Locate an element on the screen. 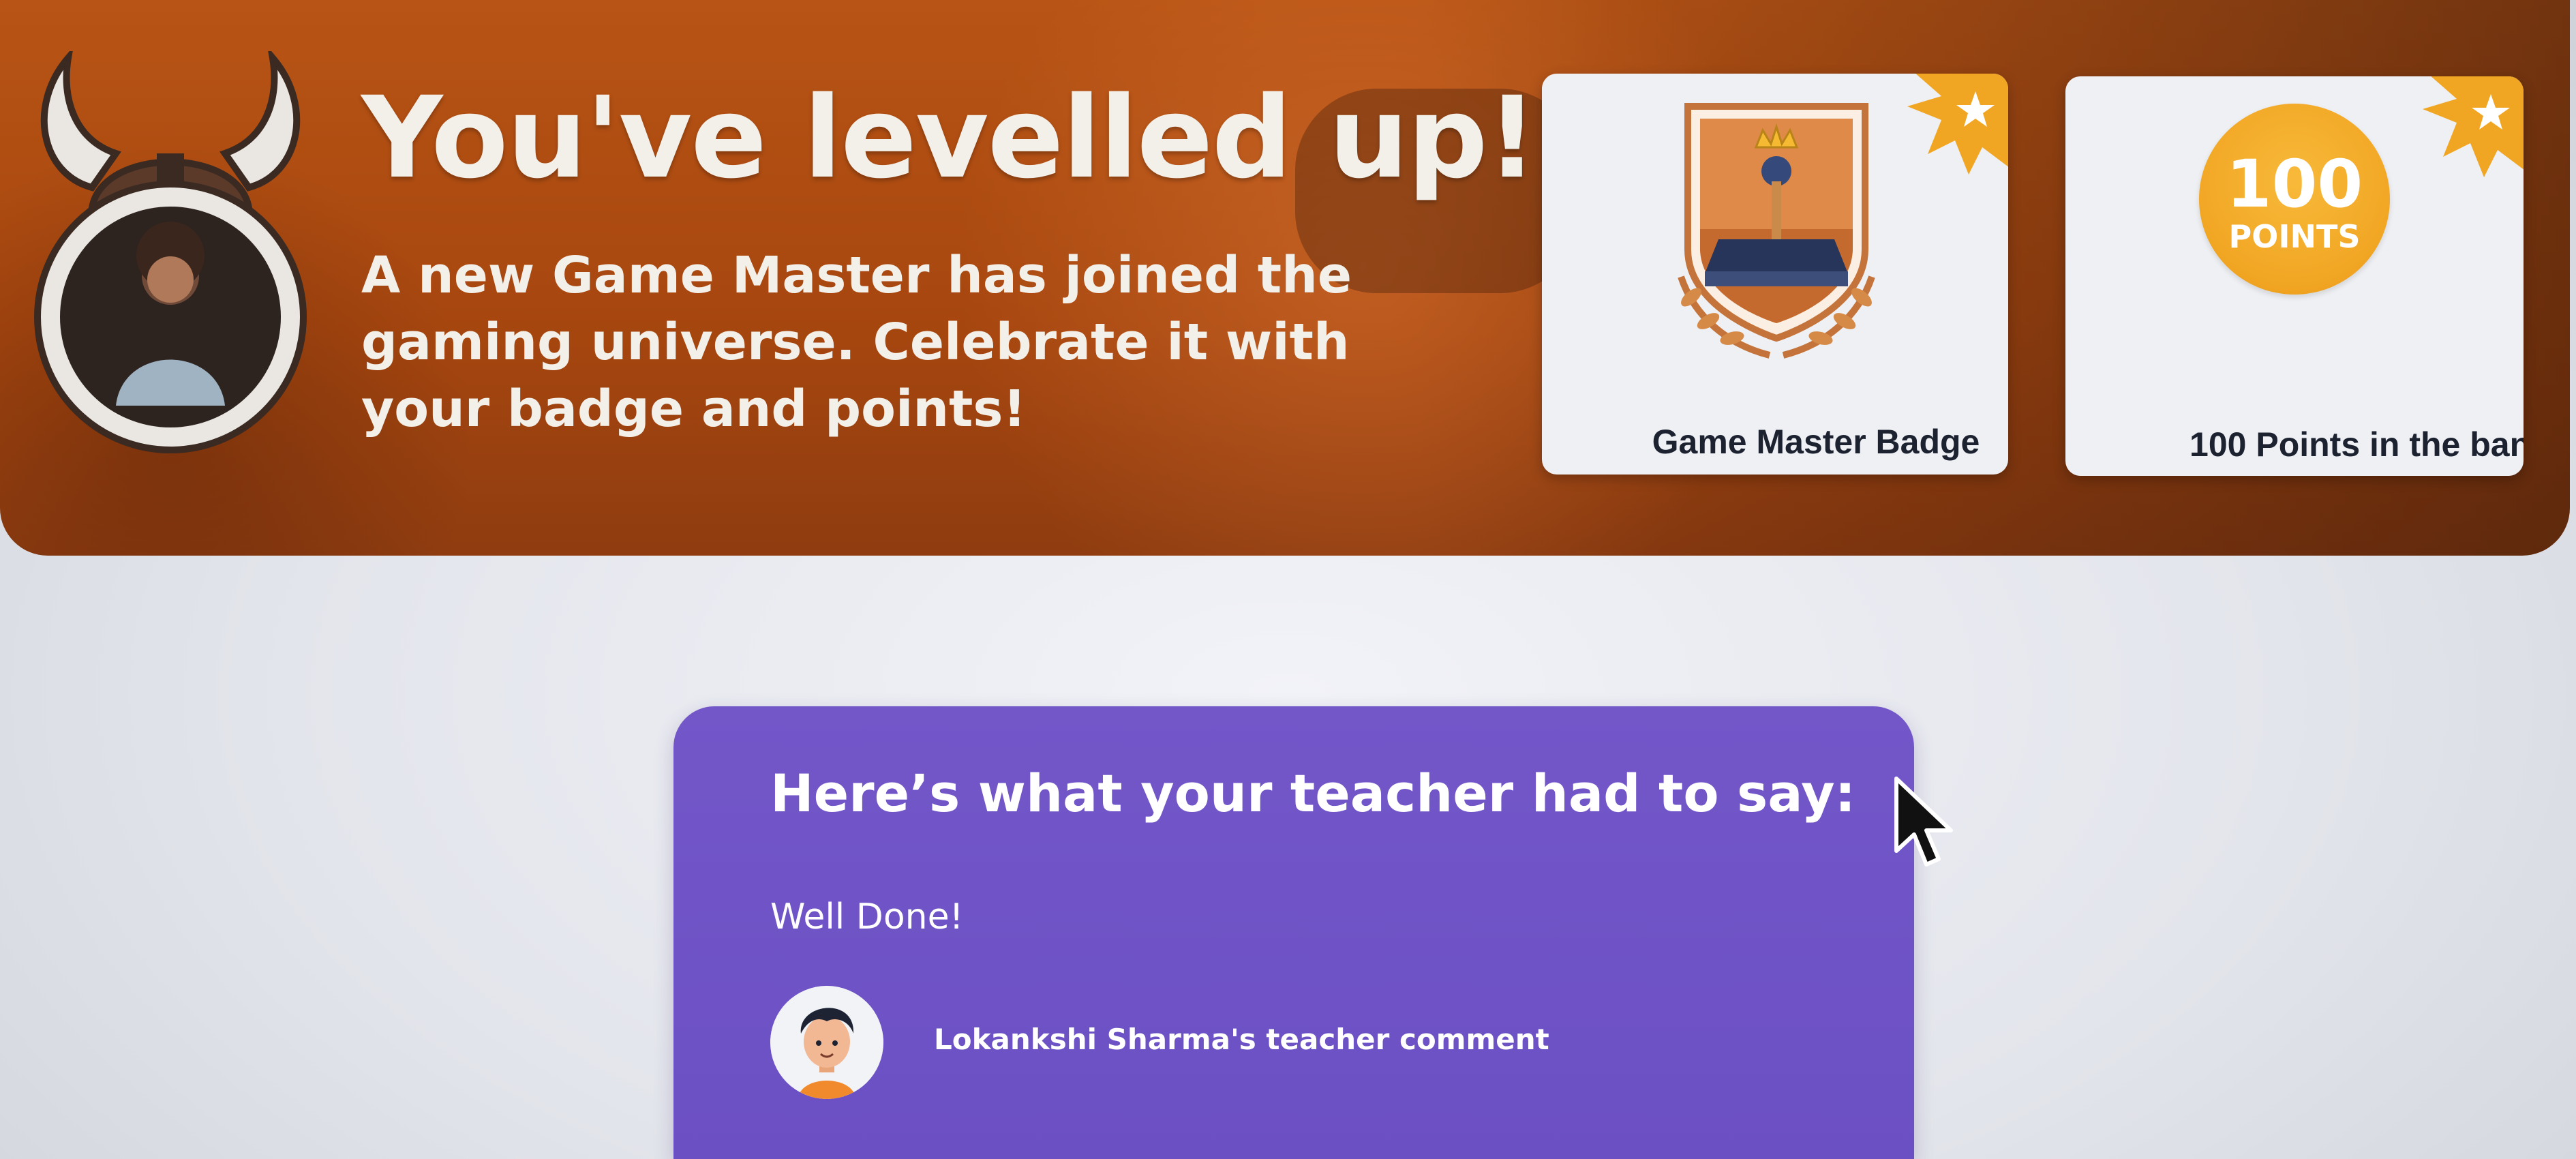 The image size is (2576, 1159). level-up-title: You've levelled up! is located at coordinates (950, 137).